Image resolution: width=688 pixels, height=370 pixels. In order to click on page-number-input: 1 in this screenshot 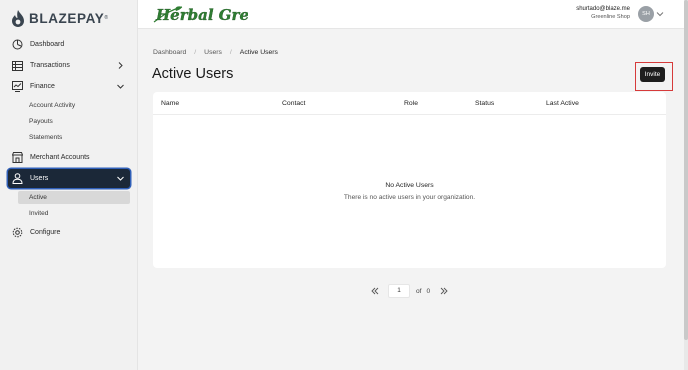, I will do `click(399, 291)`.